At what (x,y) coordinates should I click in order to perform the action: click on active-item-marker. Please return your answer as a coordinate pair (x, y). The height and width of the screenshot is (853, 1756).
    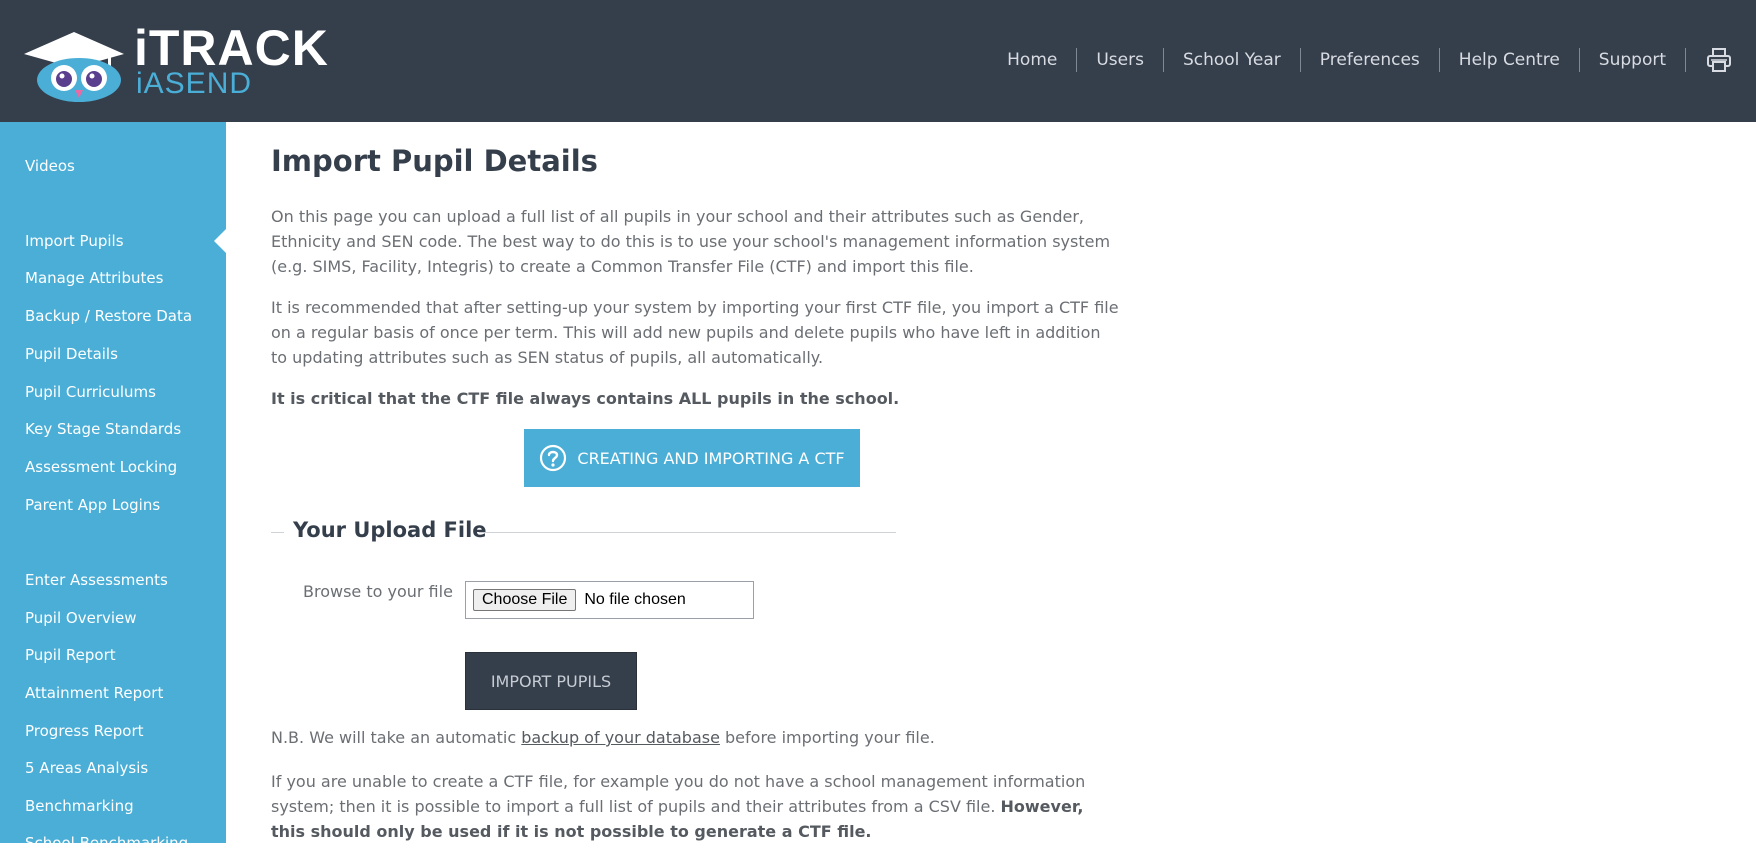
    Looking at the image, I should click on (220, 241).